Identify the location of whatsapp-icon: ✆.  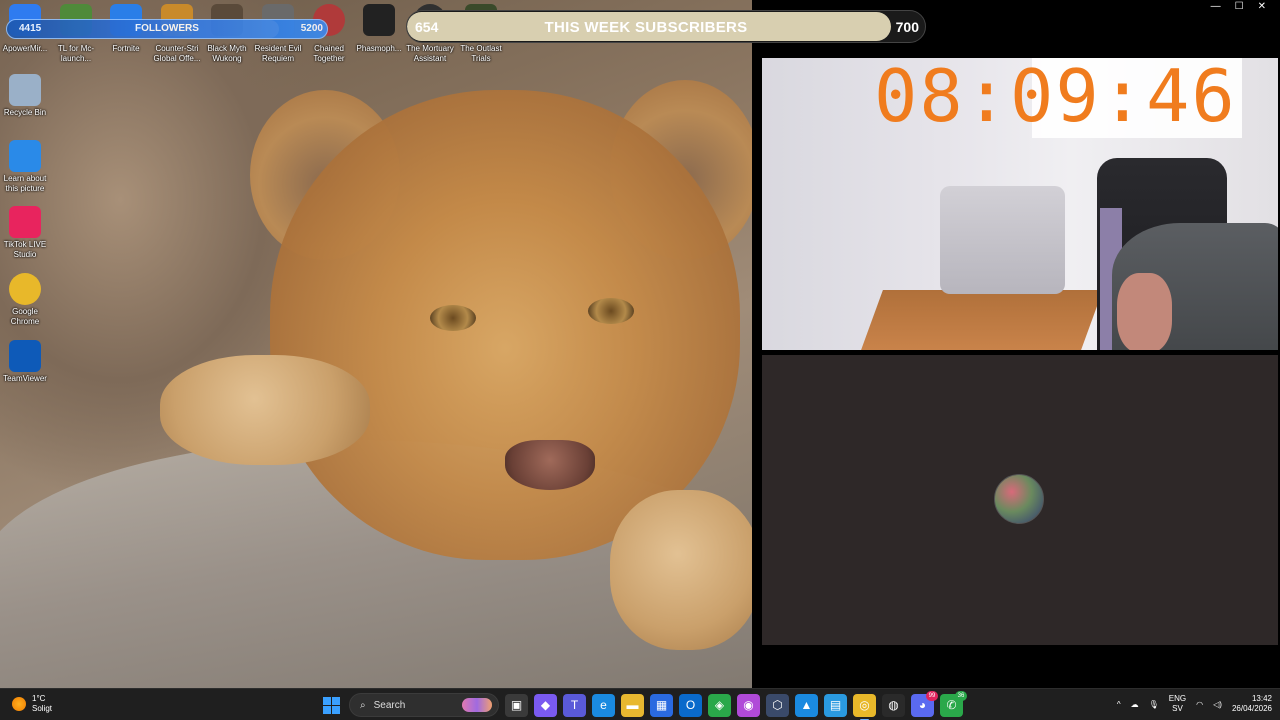
(951, 705).